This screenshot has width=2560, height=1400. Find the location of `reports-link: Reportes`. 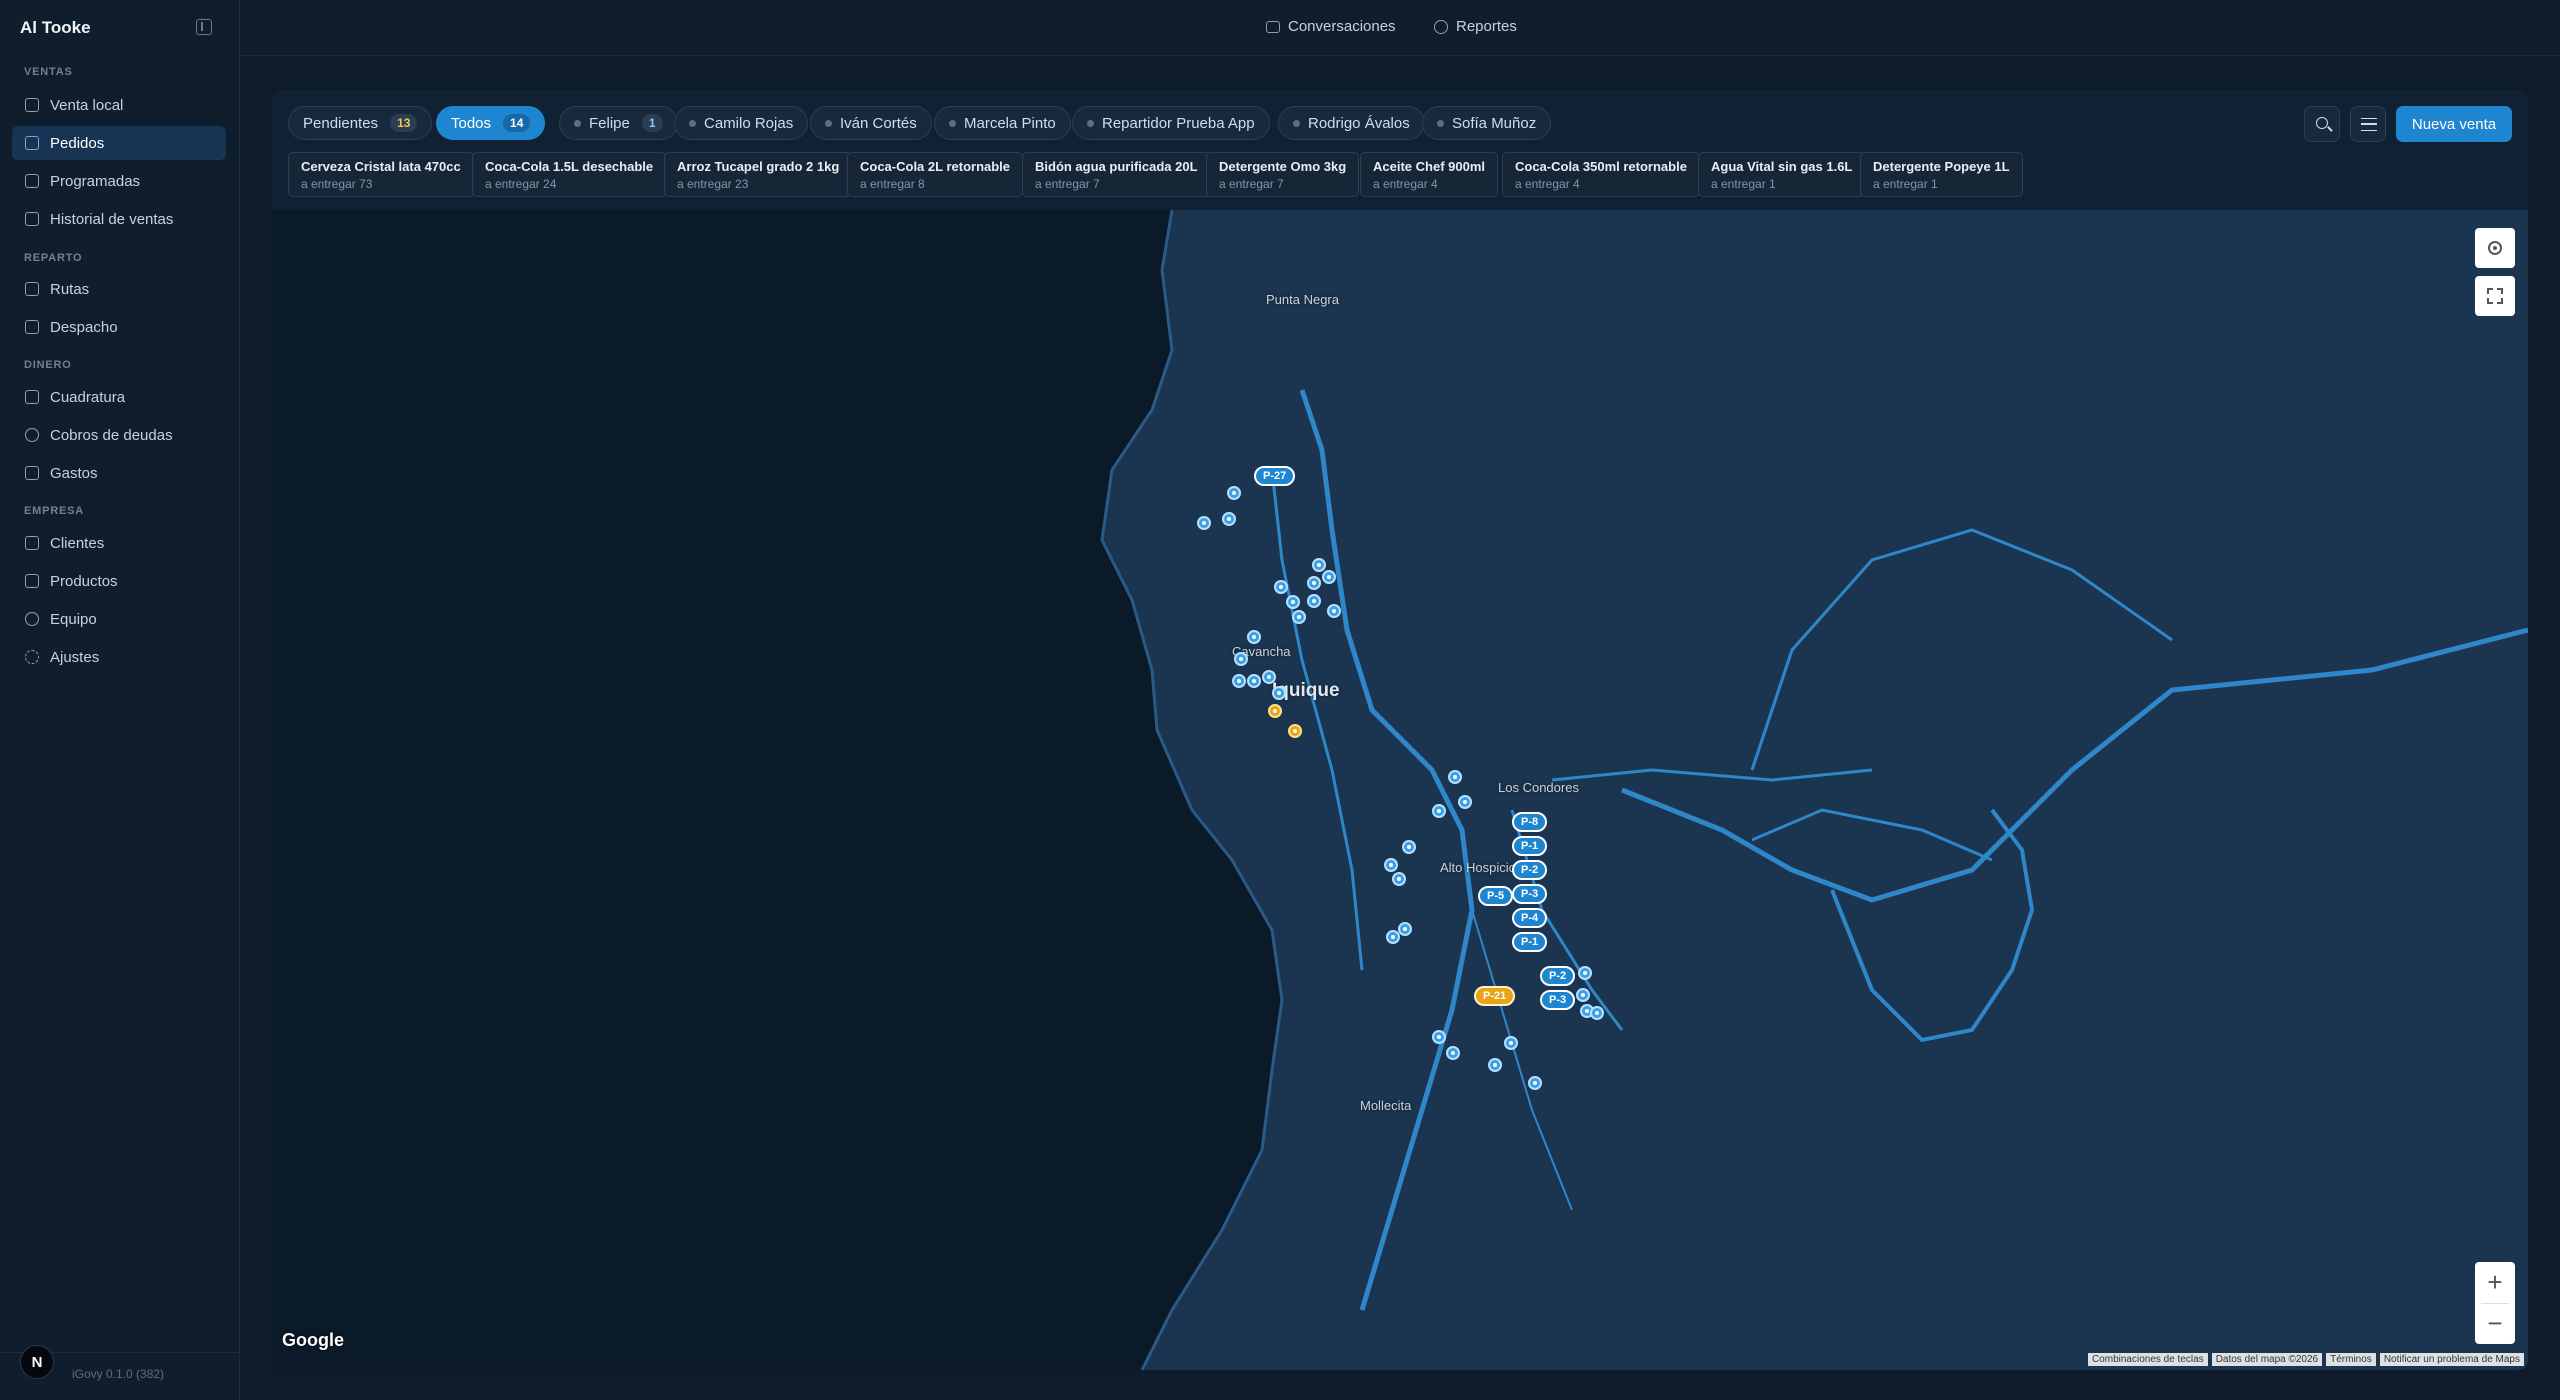

reports-link: Reportes is located at coordinates (1475, 26).